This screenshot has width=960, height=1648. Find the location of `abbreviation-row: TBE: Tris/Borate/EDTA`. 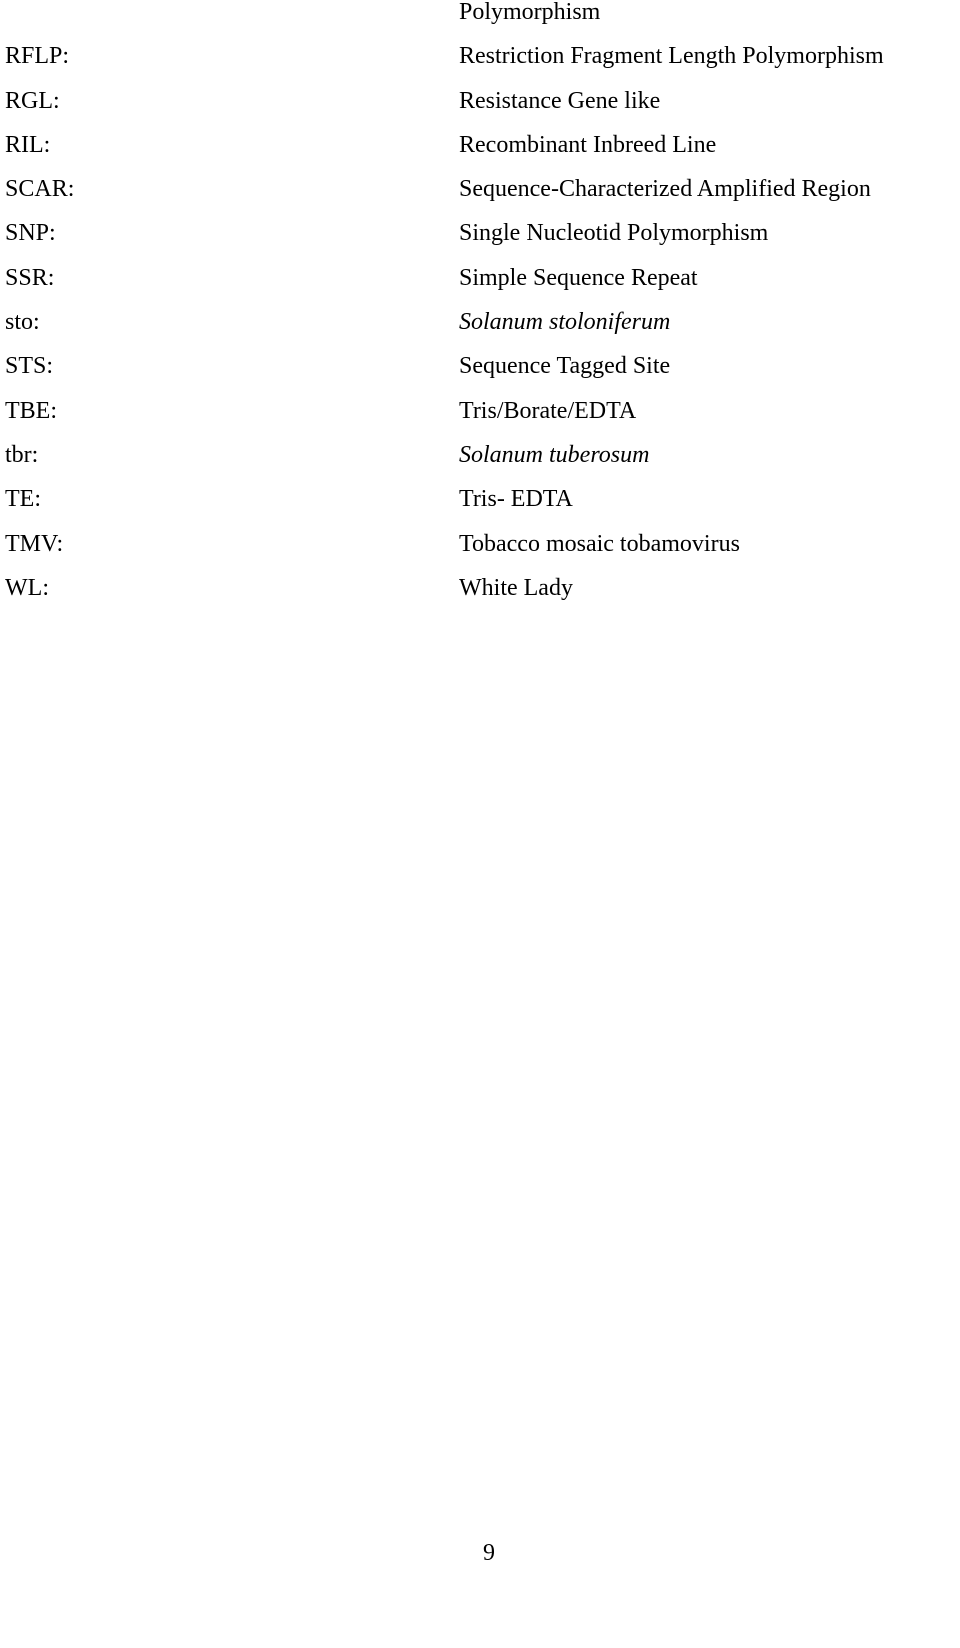

abbreviation-row: TBE: Tris/Borate/EDTA is located at coordinates (480, 411).